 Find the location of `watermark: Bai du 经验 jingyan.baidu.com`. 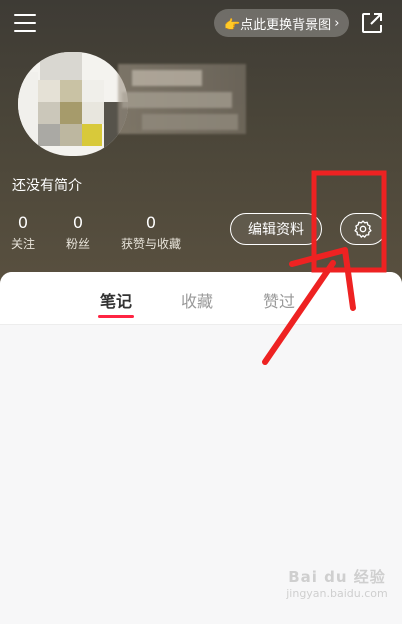

watermark: Bai du 经验 jingyan.baidu.com is located at coordinates (337, 588).